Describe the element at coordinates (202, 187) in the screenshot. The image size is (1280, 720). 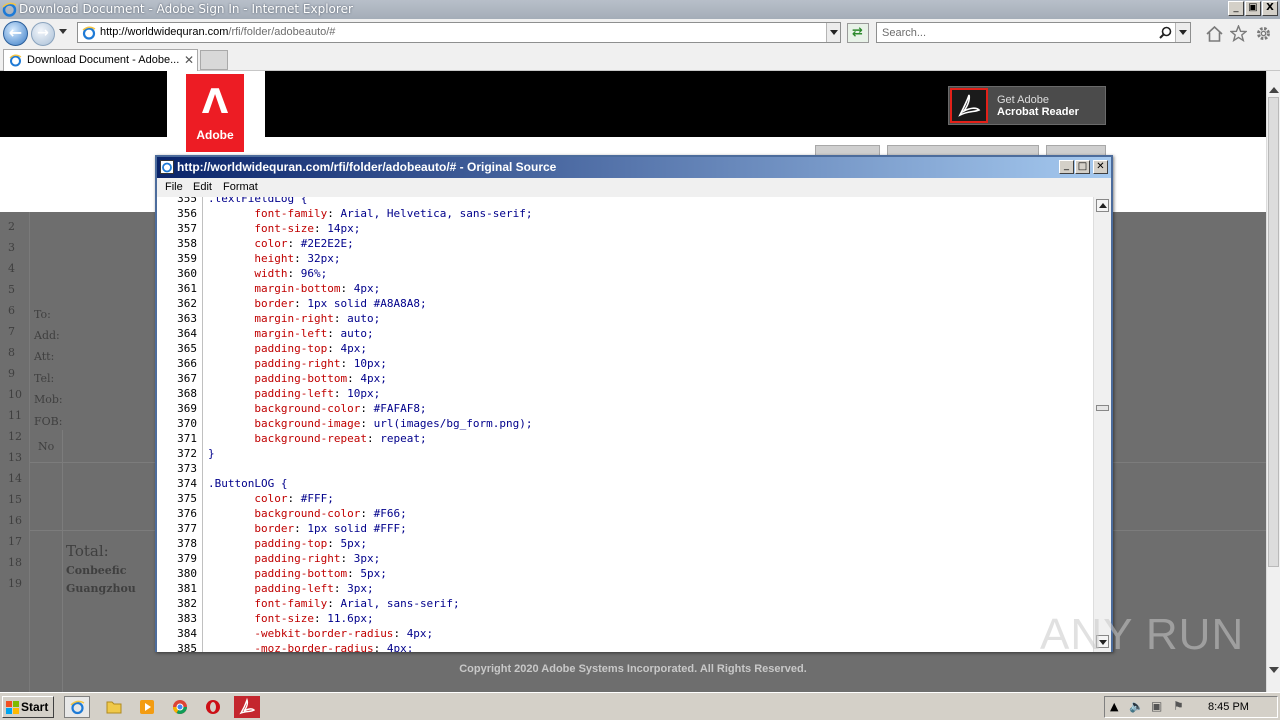
I see `menu-edit: Edit` at that location.